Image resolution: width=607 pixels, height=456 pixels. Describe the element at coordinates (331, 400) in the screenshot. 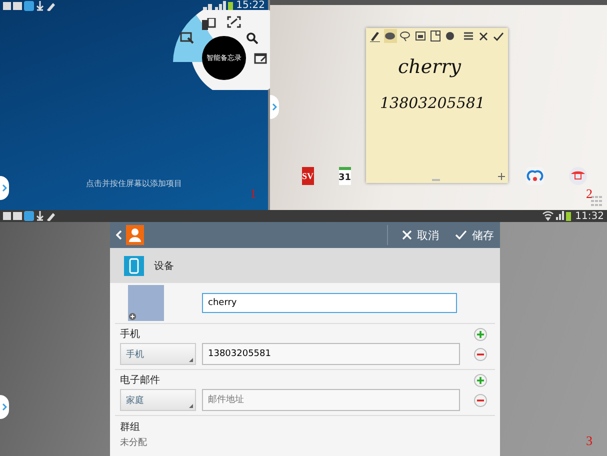

I see `input-field: 邮件地址` at that location.